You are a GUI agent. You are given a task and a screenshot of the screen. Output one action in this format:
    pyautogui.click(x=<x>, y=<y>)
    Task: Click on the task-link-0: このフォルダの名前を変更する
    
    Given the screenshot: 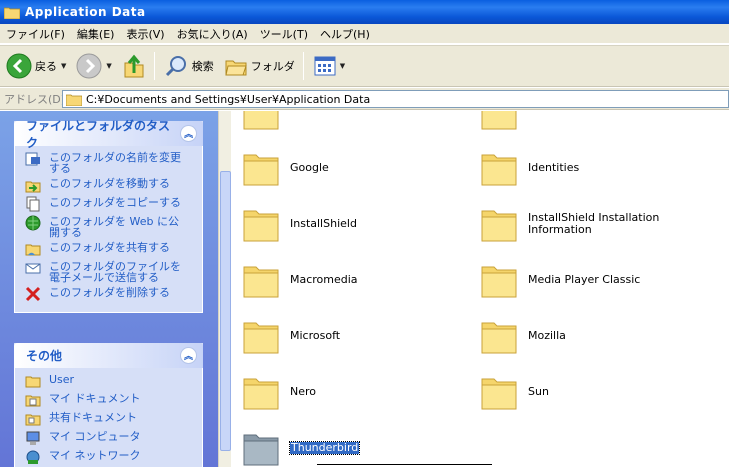 What is the action you would take?
    pyautogui.click(x=110, y=163)
    